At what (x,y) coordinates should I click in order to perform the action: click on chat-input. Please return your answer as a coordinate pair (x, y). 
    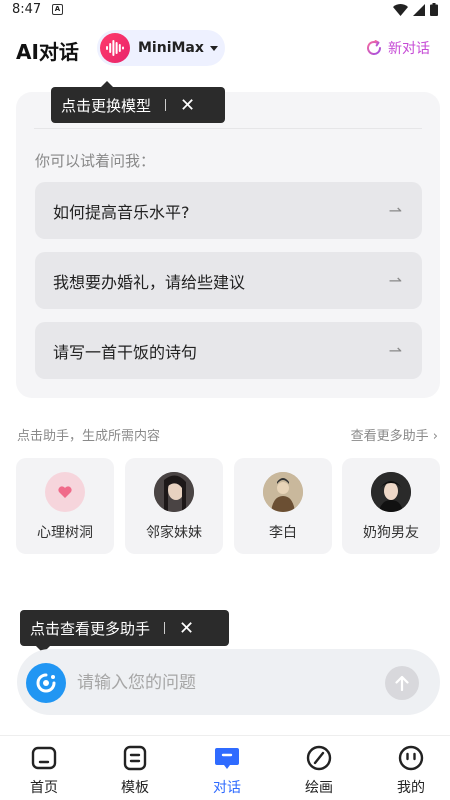
    Looking at the image, I should click on (227, 683).